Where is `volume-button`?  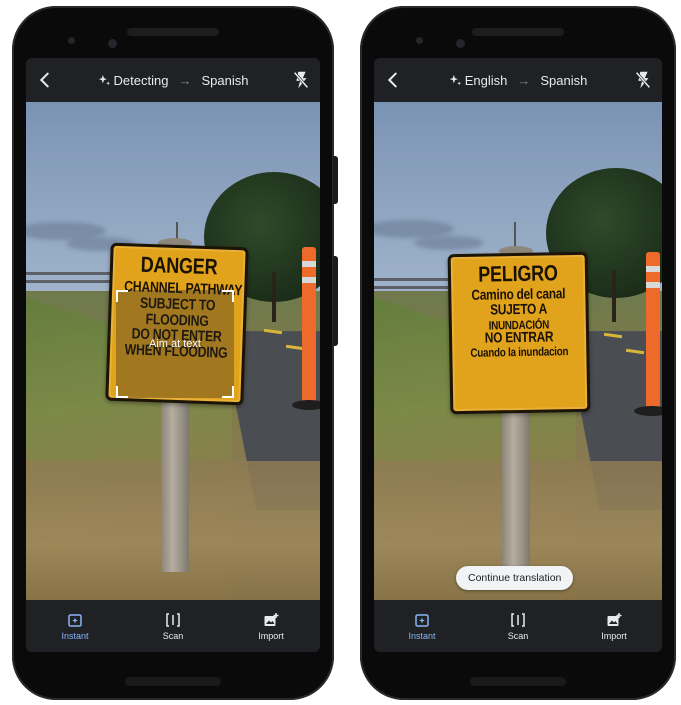
volume-button is located at coordinates (335, 301).